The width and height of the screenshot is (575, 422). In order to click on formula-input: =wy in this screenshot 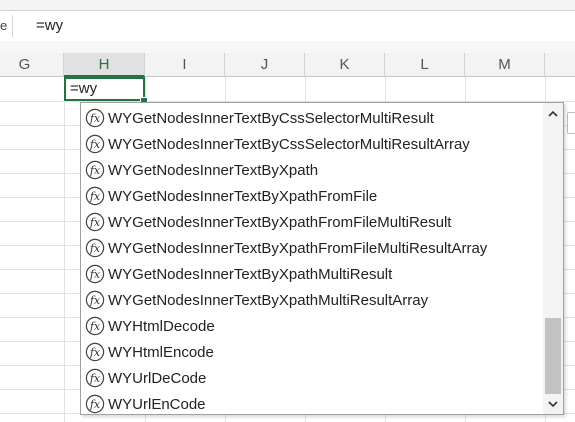, I will do `click(49, 25)`.